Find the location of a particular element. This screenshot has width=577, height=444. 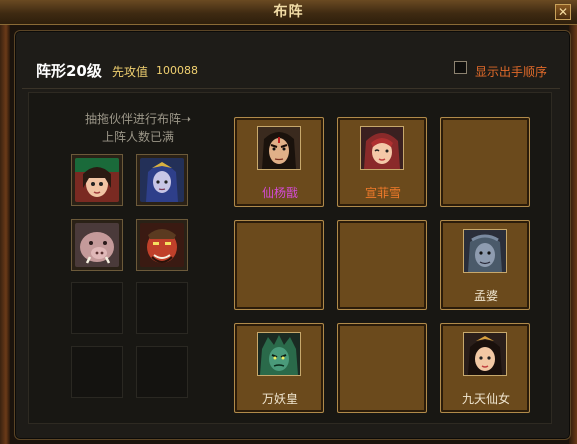

formation-header: 阵形20级 先攻值 100088 显示出手顺序 is located at coordinates (292, 71).